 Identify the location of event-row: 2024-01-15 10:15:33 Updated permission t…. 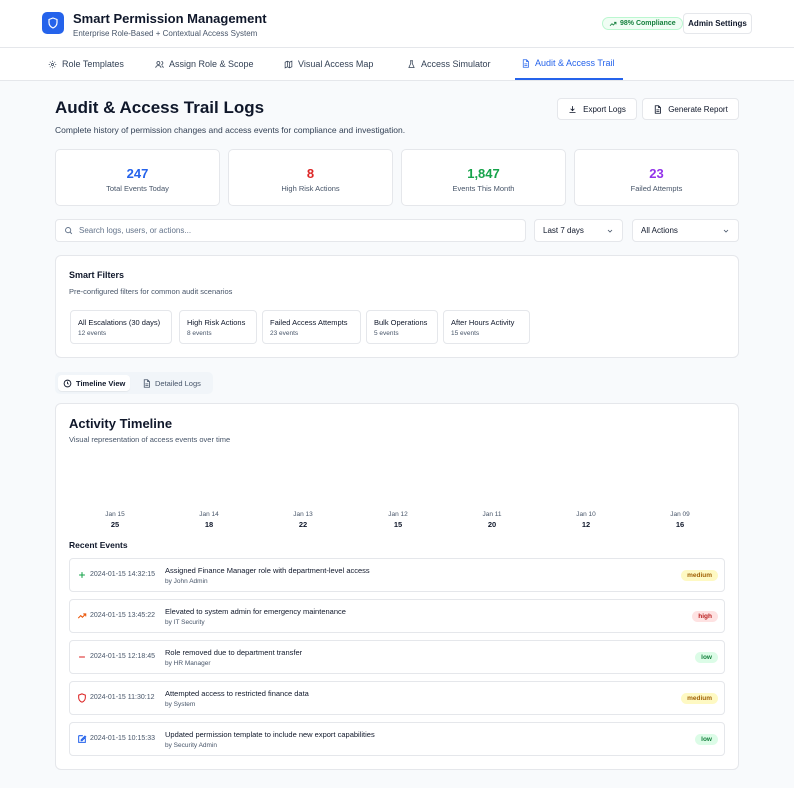
(397, 739).